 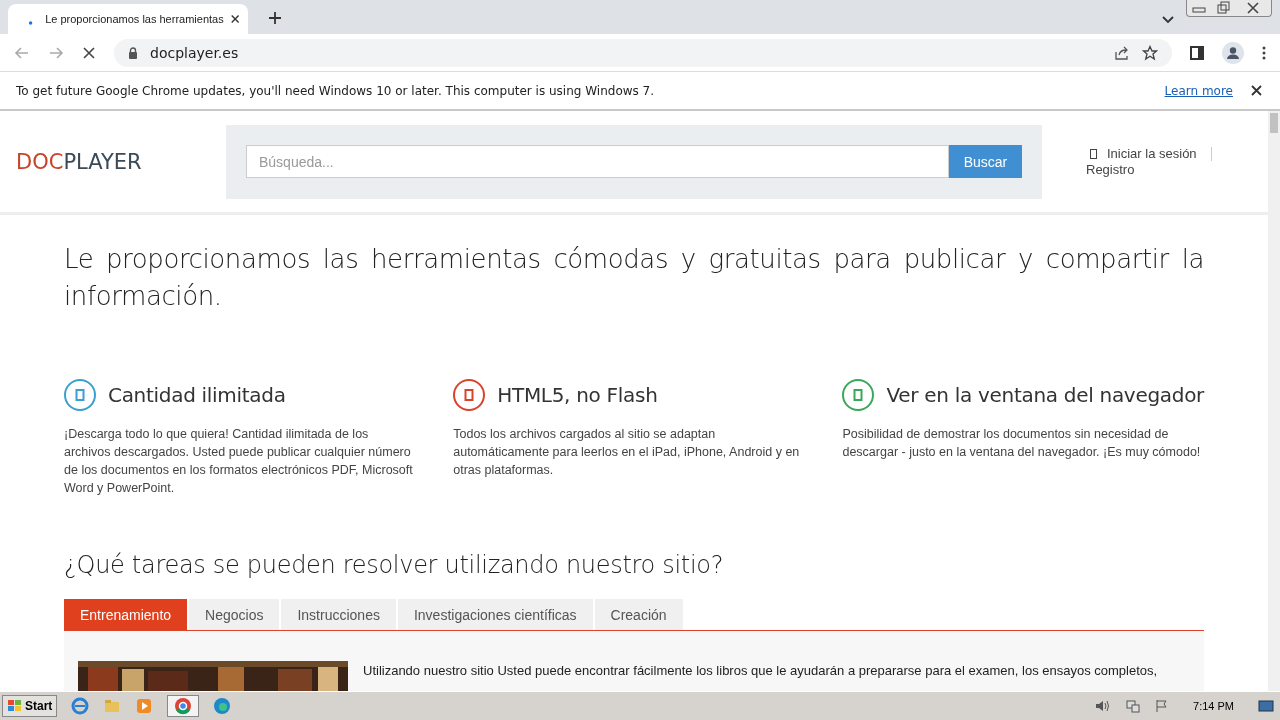 I want to click on feature-title: Ver en la ventana del navegador, so click(x=1045, y=395).